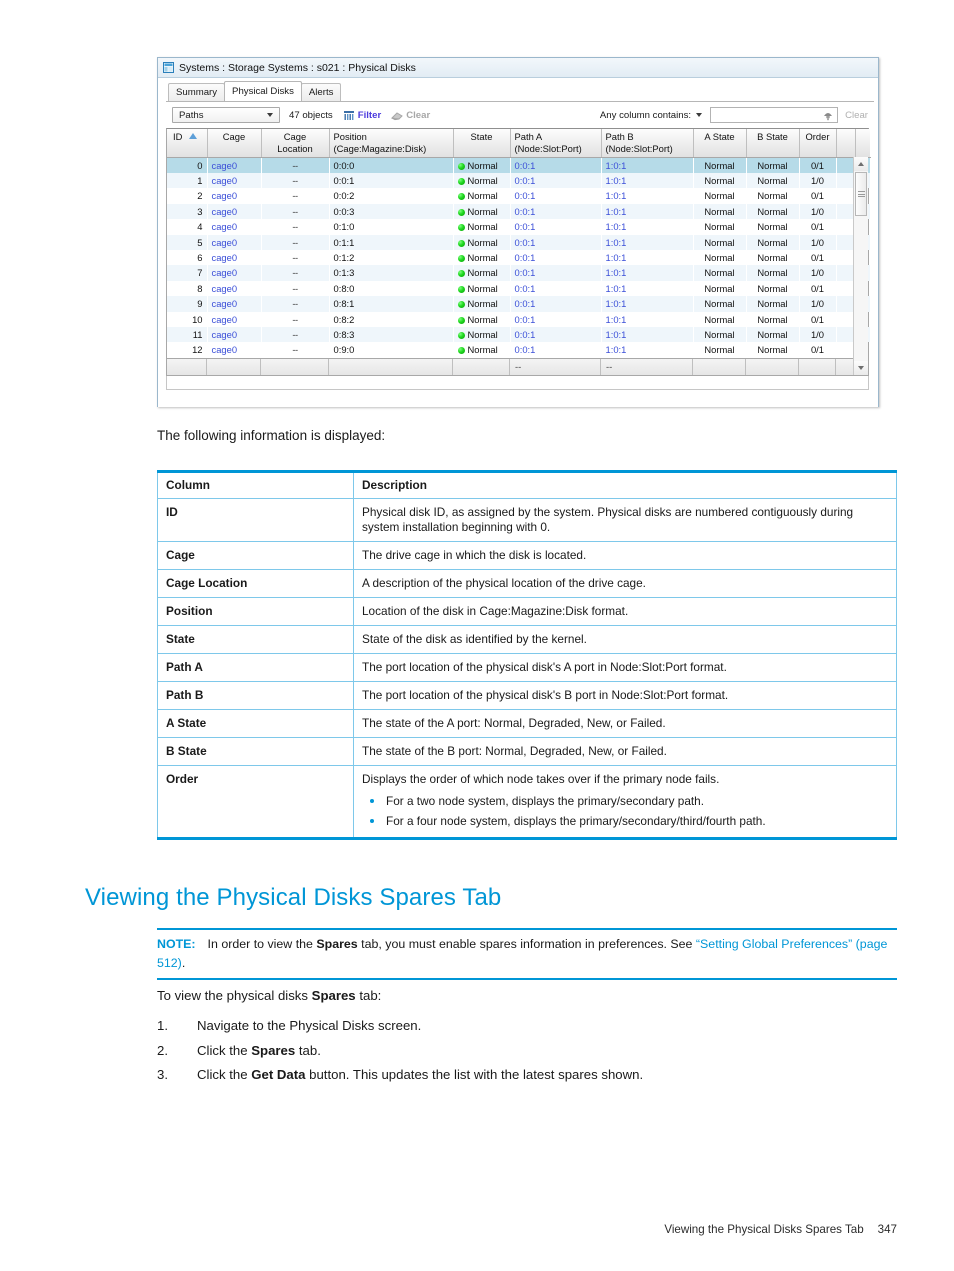  Describe the element at coordinates (391, 143) in the screenshot. I see `col-header-position: Position (Cage:Magazine:Disk)` at that location.